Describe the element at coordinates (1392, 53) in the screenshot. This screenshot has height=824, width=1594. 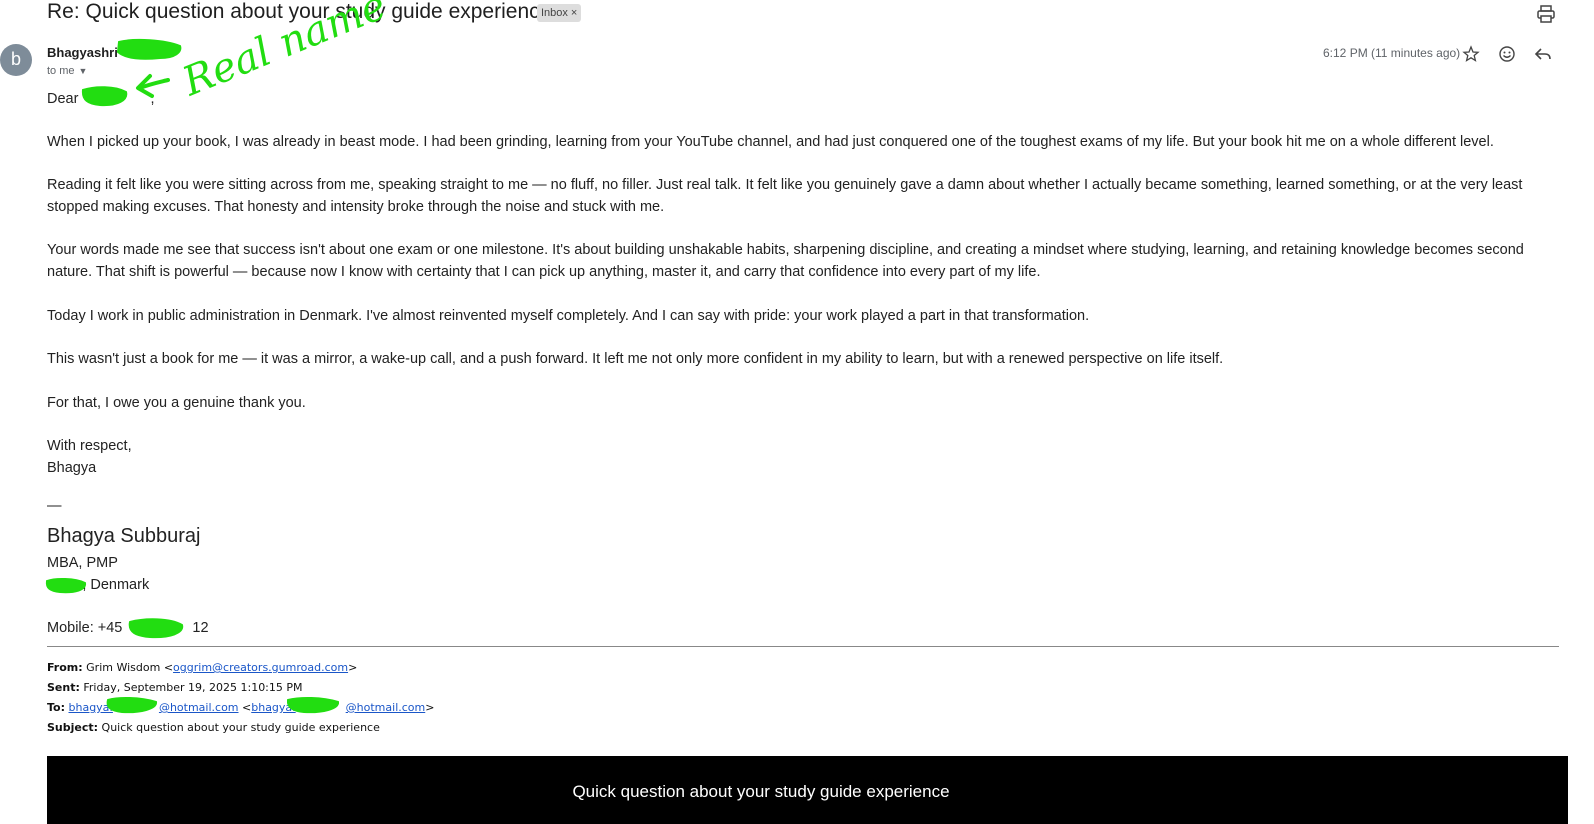
I see `timestamp: 6:12 PM (11 minutes ago)` at that location.